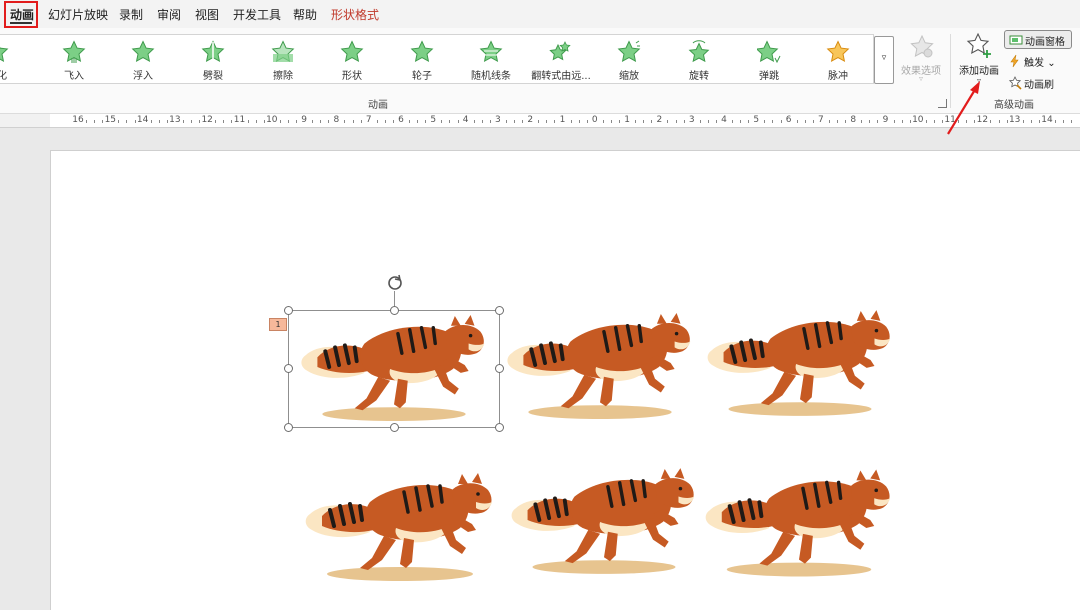  Describe the element at coordinates (1014, 105) in the screenshot. I see `advanced-animation-group-label: 高级动画` at that location.